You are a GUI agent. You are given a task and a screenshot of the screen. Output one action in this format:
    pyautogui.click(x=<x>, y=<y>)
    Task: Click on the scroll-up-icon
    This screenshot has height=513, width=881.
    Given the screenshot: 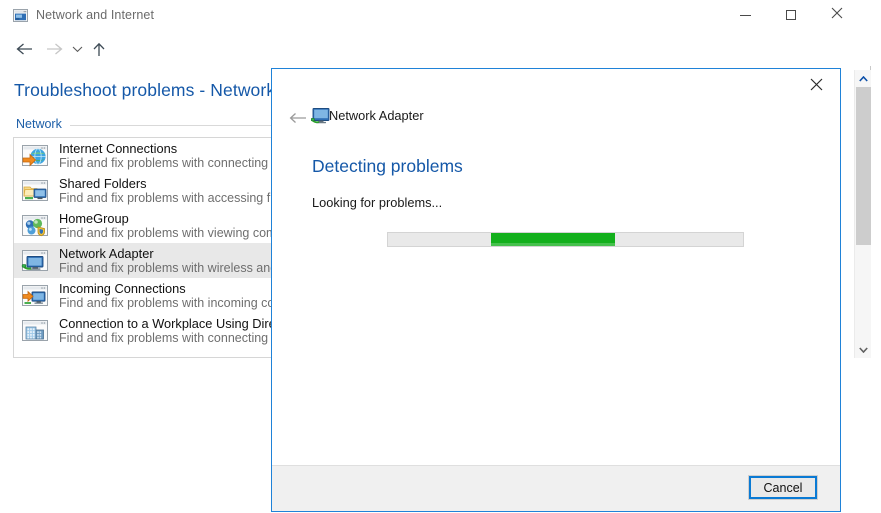 What is the action you would take?
    pyautogui.click(x=863, y=78)
    